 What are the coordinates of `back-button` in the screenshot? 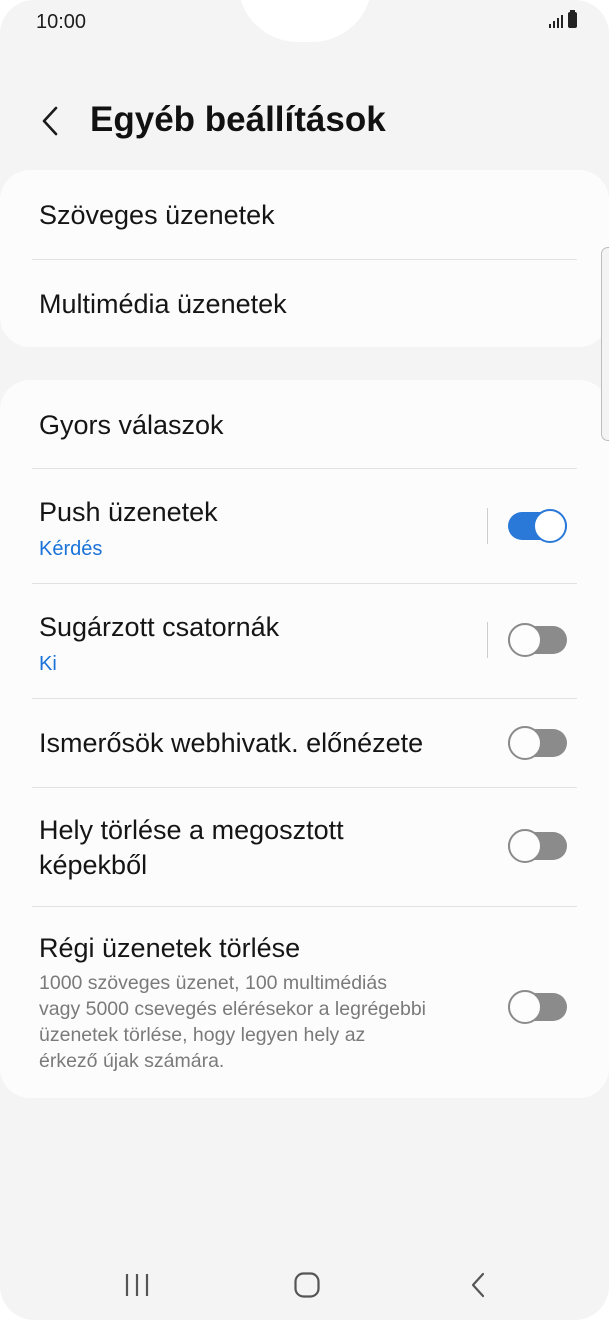 It's located at (50, 121).